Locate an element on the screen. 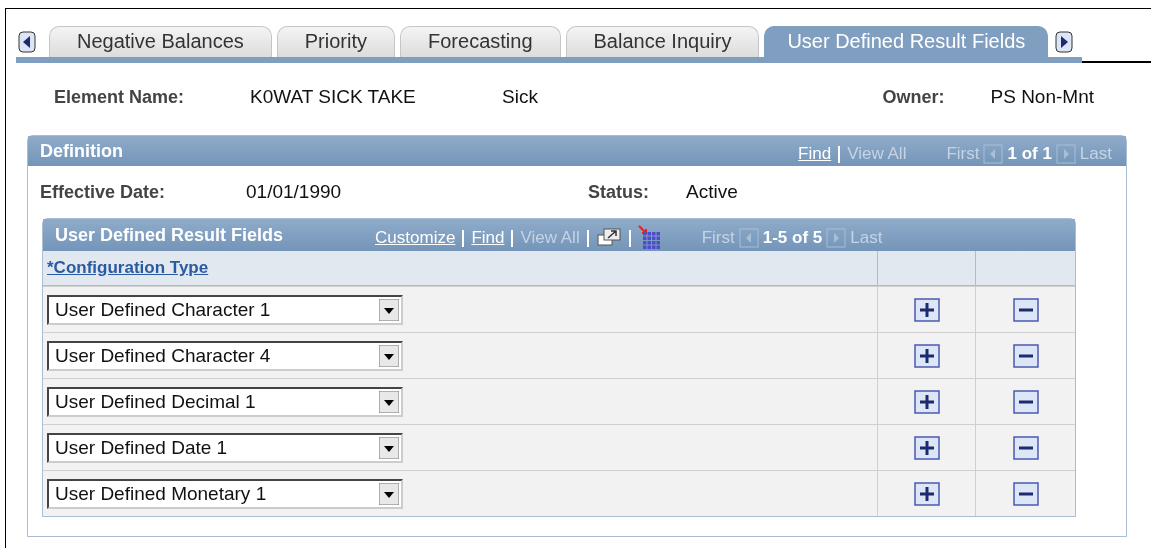 Image resolution: width=1151 pixels, height=550 pixels. field-value: Sick is located at coordinates (520, 97).